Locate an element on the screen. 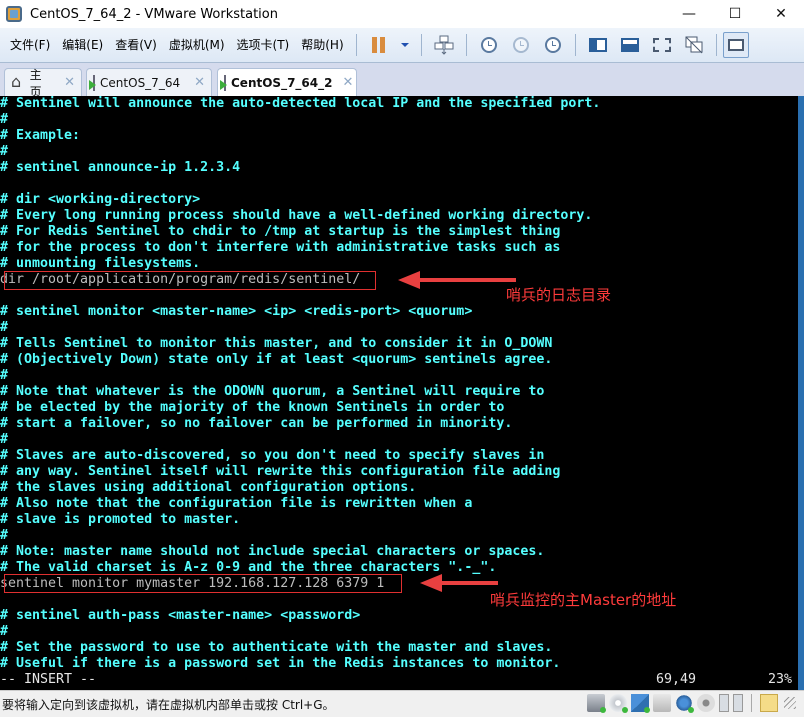  show-thumbnail-bar-icon is located at coordinates (630, 45).